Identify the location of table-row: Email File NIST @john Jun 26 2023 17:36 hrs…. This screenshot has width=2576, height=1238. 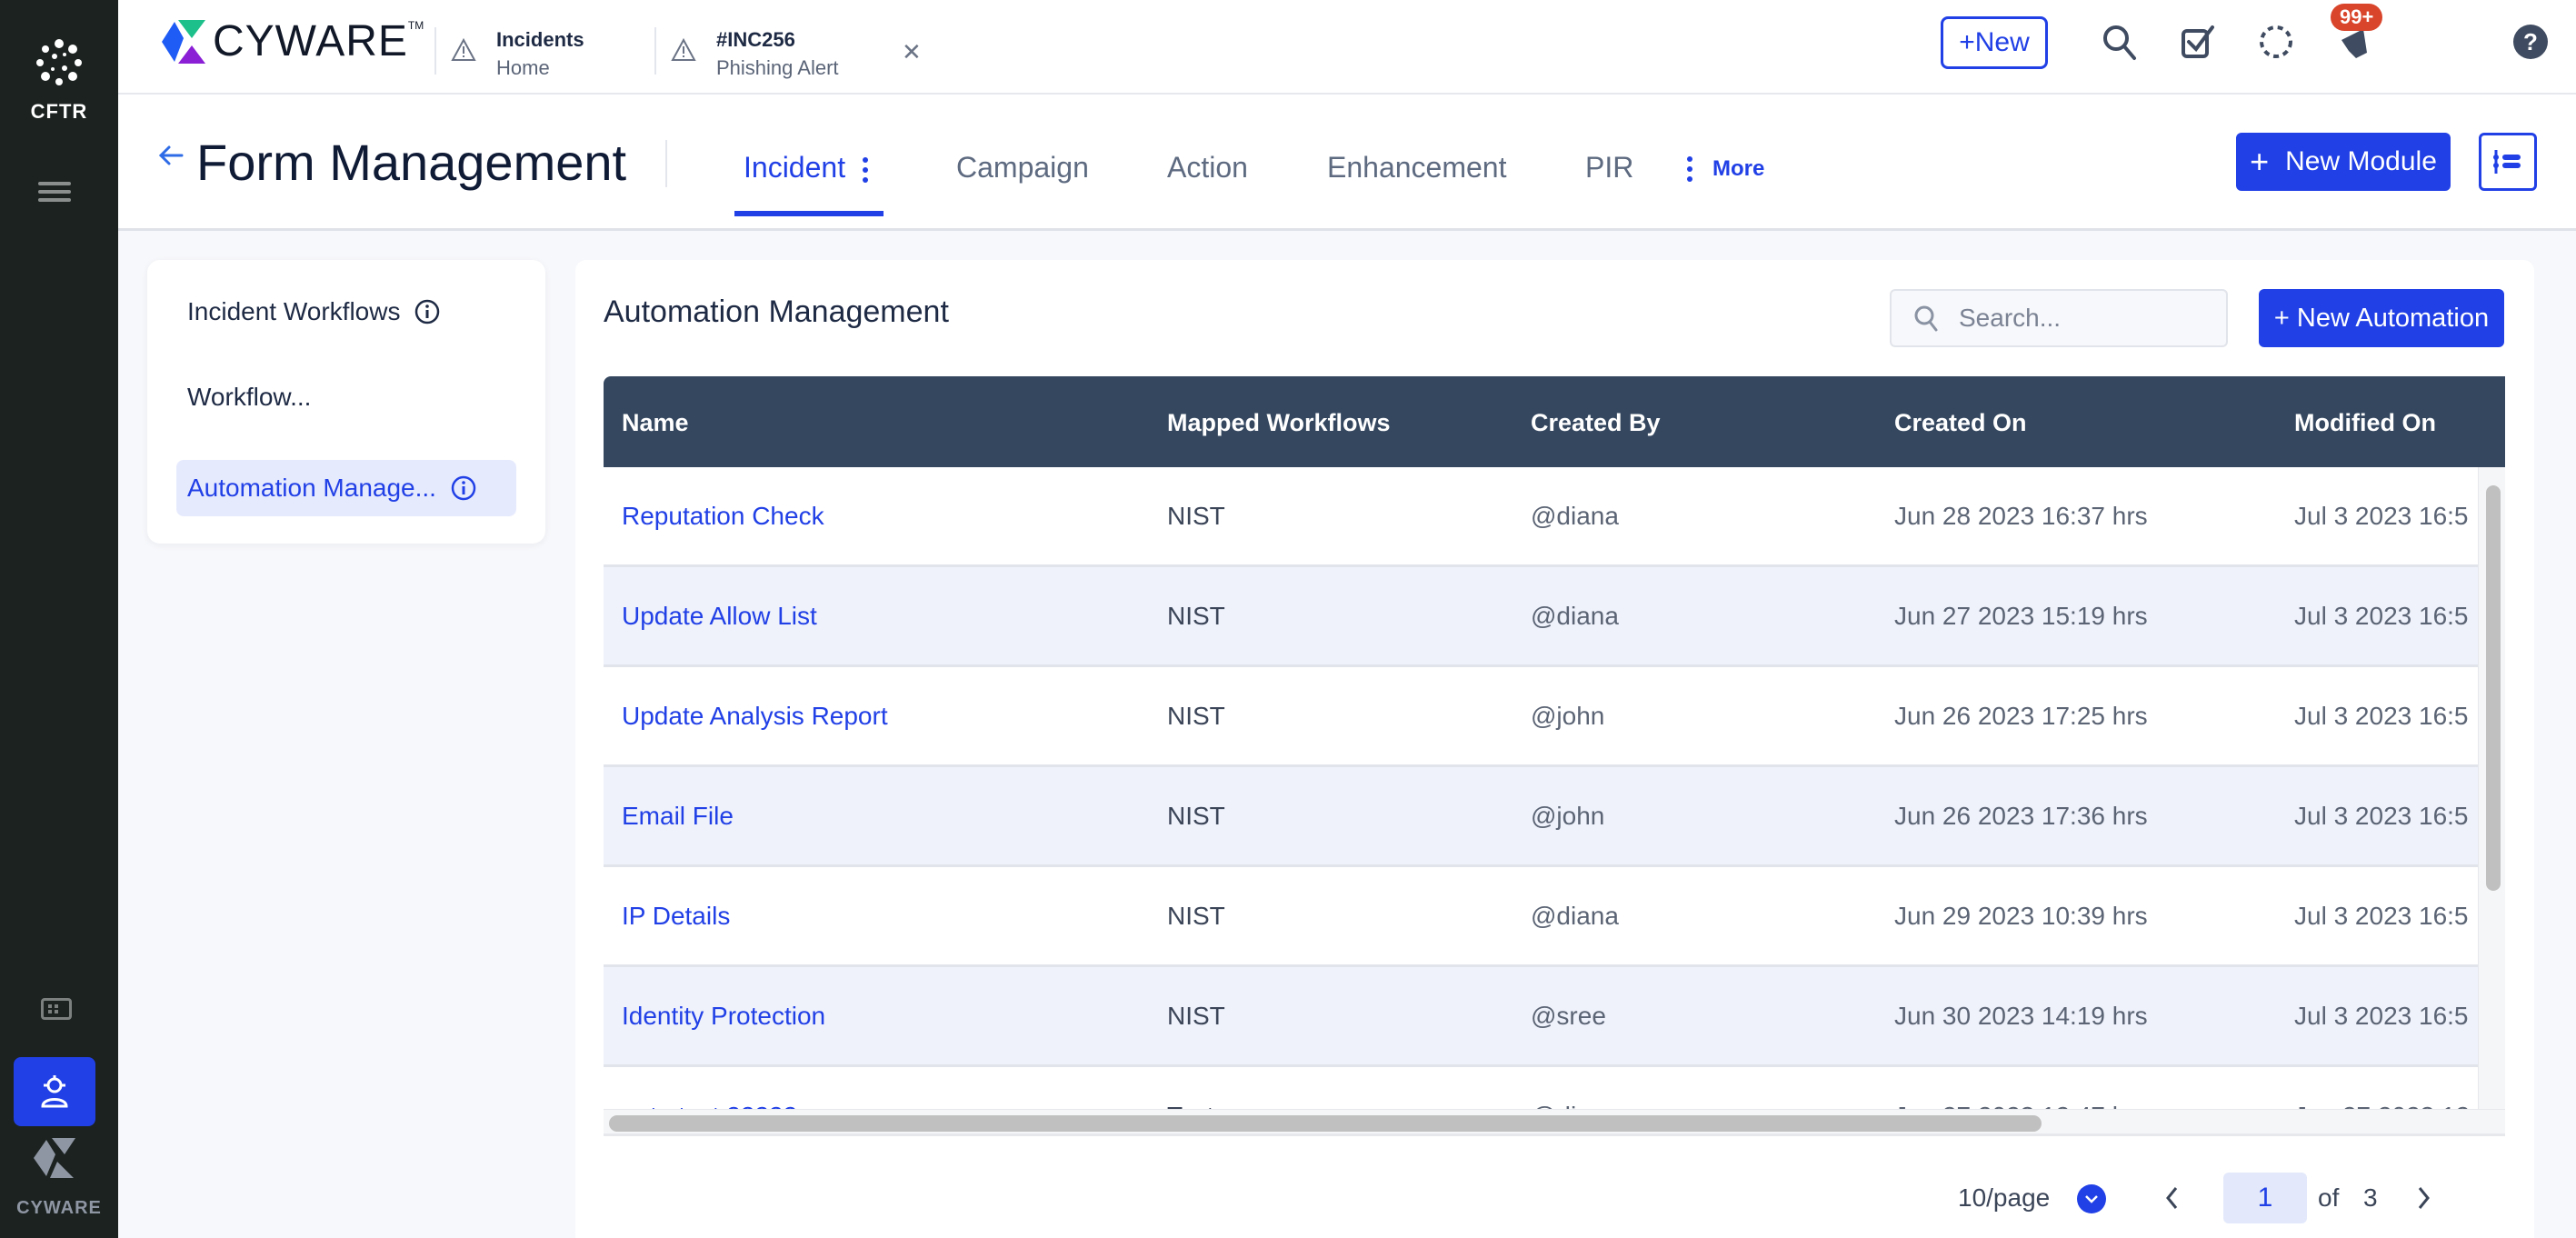
(1541, 817).